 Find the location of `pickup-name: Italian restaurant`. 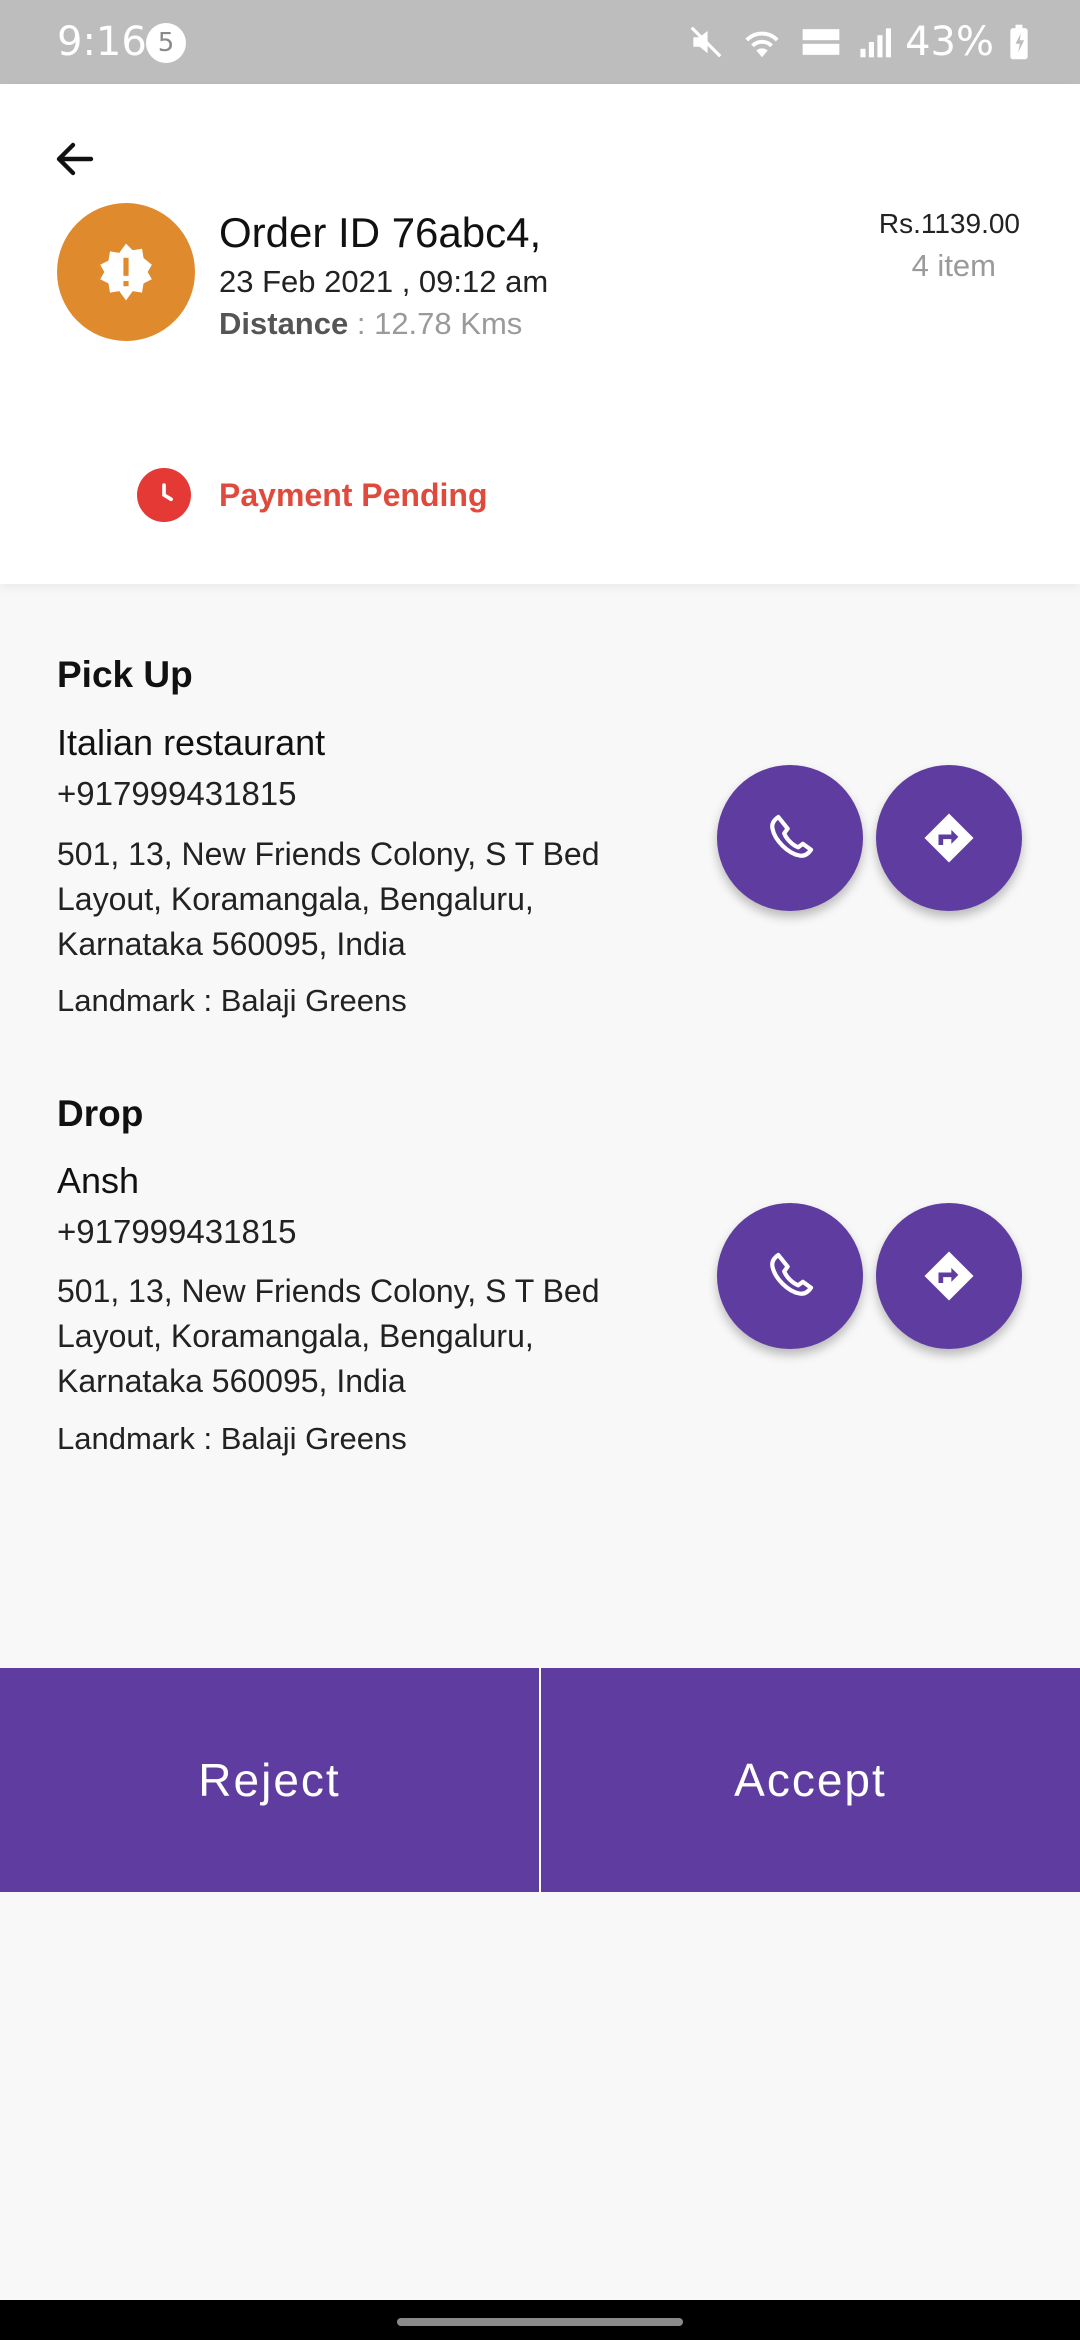

pickup-name: Italian restaurant is located at coordinates (191, 742).